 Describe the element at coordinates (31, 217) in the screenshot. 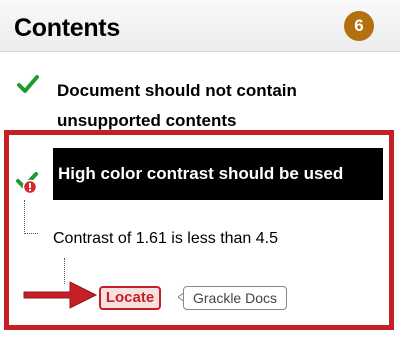

I see `tree-connector` at that location.